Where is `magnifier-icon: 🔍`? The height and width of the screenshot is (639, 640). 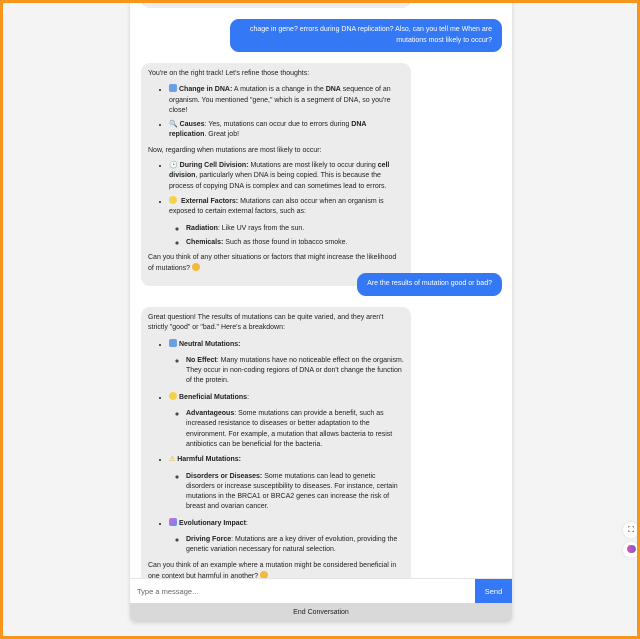
magnifier-icon: 🔍 is located at coordinates (173, 125).